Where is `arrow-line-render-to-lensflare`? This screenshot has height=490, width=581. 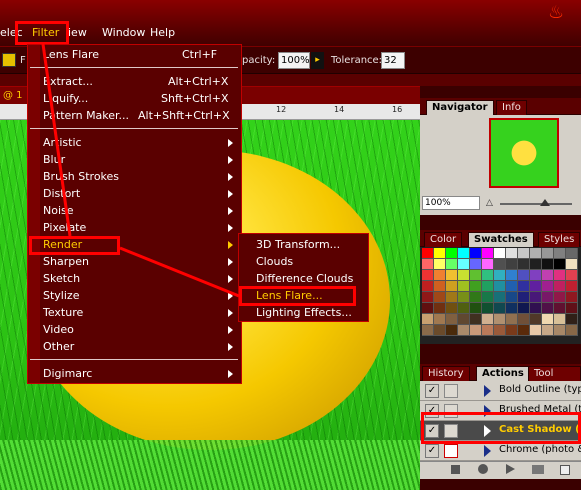 arrow-line-render-to-lensflare is located at coordinates (179, 272).